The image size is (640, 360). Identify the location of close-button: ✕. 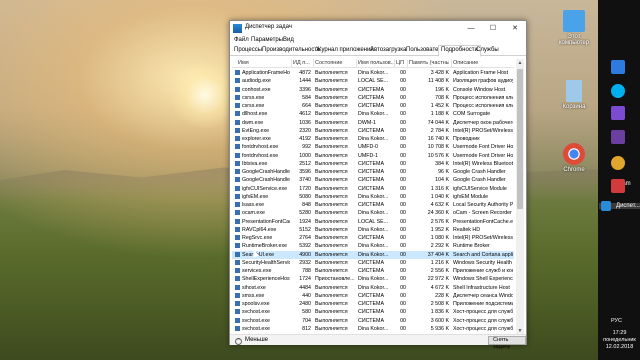
(515, 28).